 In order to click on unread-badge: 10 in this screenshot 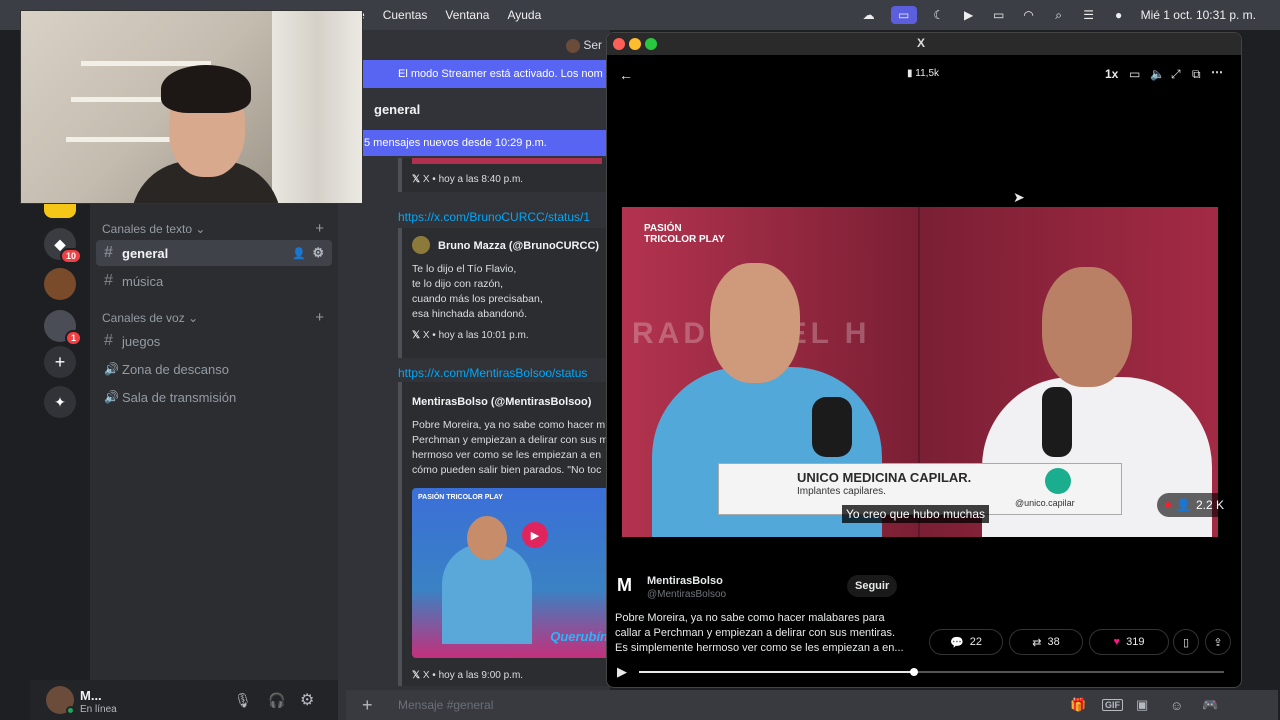, I will do `click(70, 256)`.